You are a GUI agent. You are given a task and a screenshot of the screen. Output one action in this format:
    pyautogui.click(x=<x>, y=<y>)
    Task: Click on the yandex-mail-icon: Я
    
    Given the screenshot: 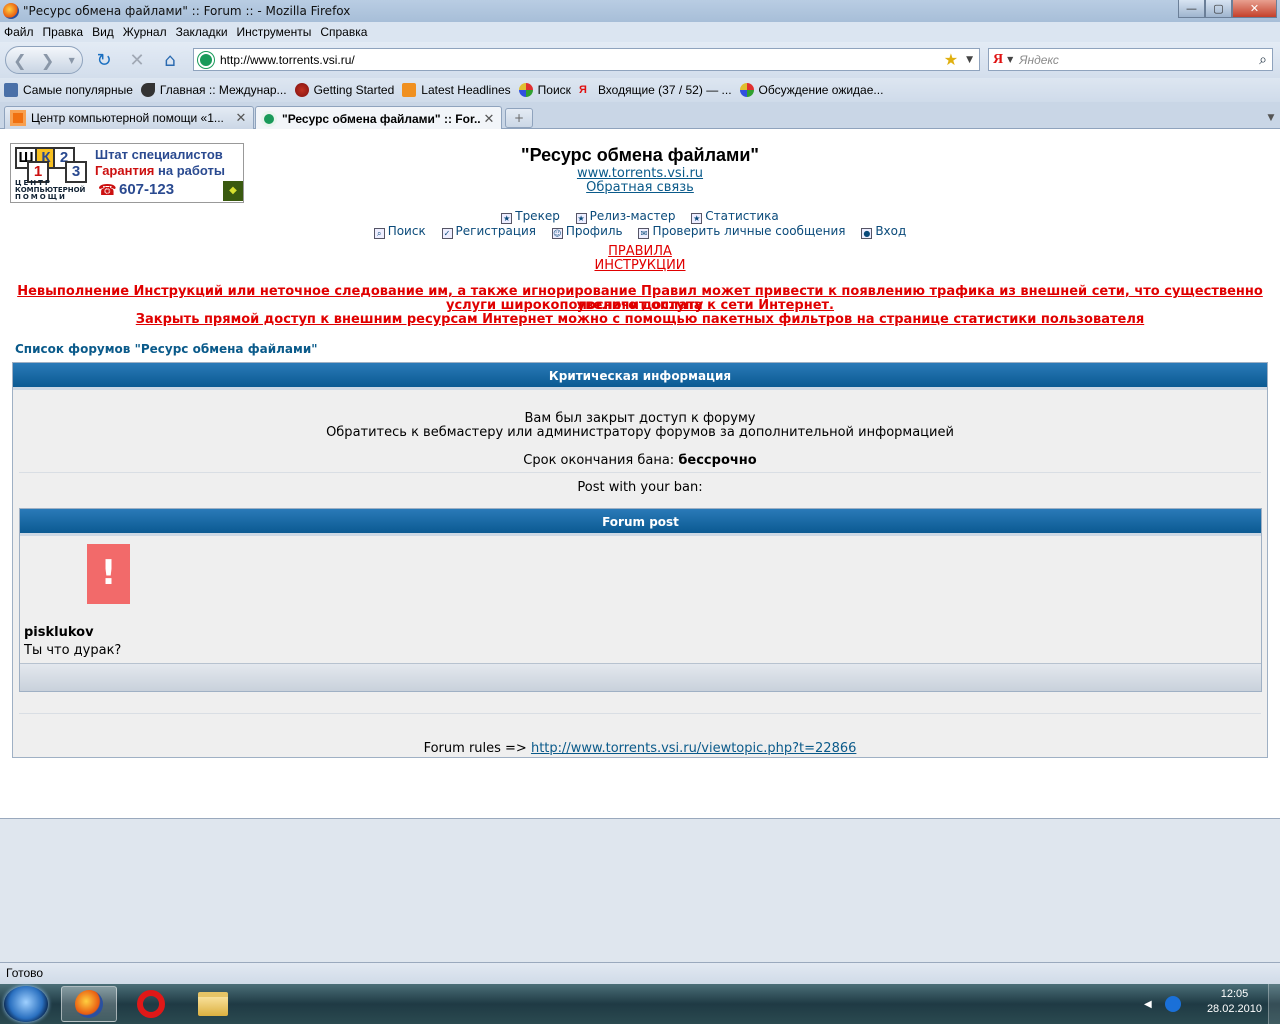 What is the action you would take?
    pyautogui.click(x=582, y=90)
    